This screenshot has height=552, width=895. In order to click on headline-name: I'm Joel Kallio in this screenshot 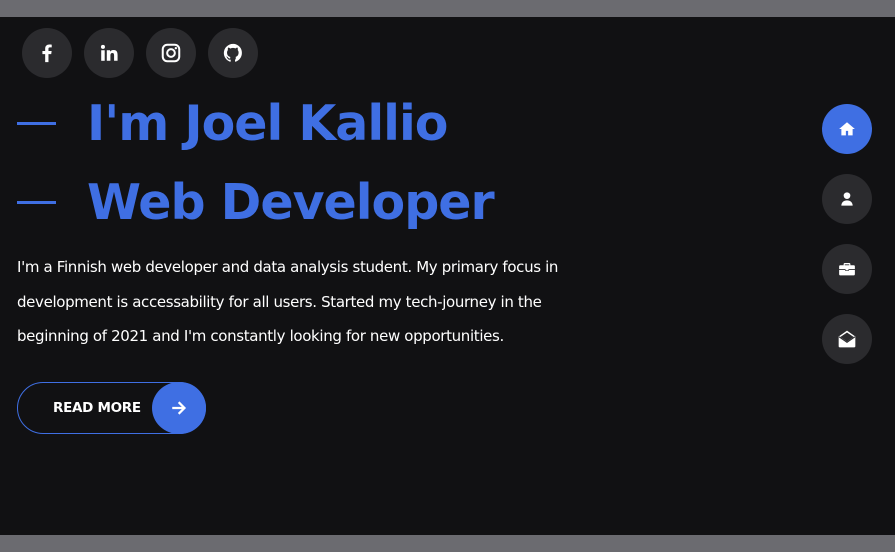, I will do `click(232, 123)`.